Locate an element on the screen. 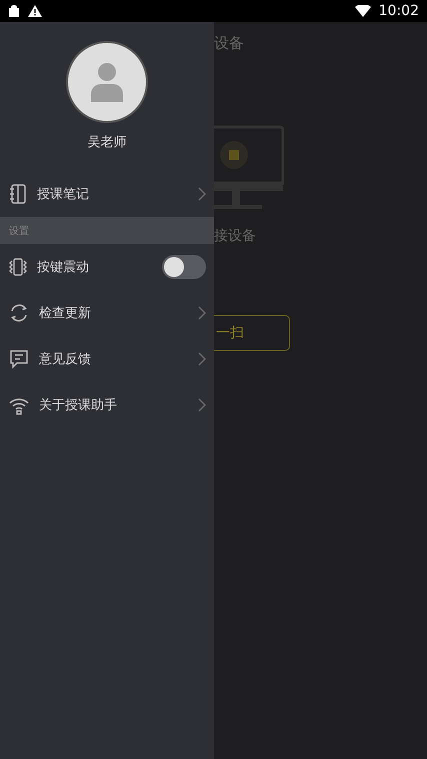 The width and height of the screenshot is (427, 759). bag-icon is located at coordinates (14, 11).